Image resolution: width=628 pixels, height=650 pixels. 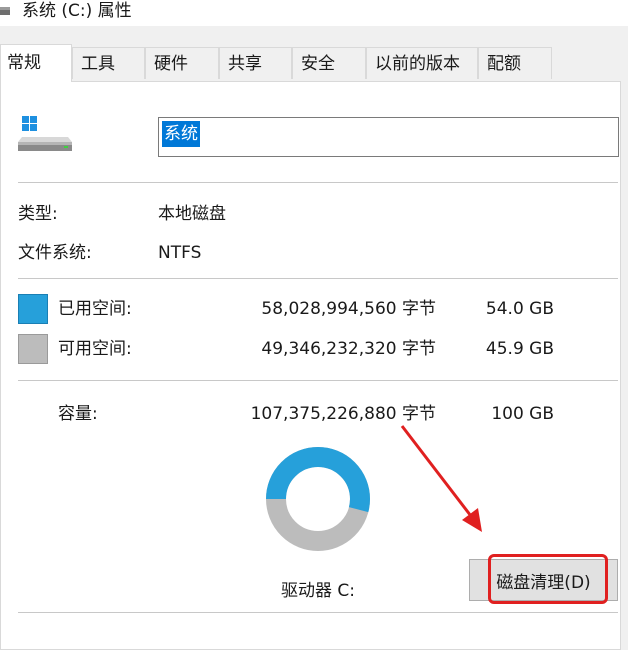 I want to click on type-label: 类型:, so click(x=38, y=214).